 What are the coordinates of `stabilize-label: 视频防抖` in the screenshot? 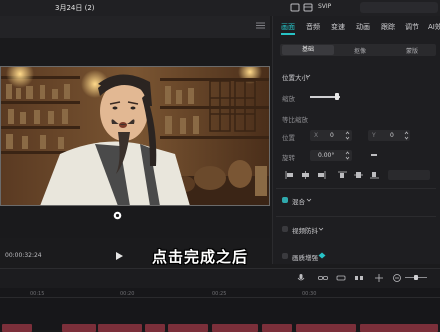 It's located at (305, 231).